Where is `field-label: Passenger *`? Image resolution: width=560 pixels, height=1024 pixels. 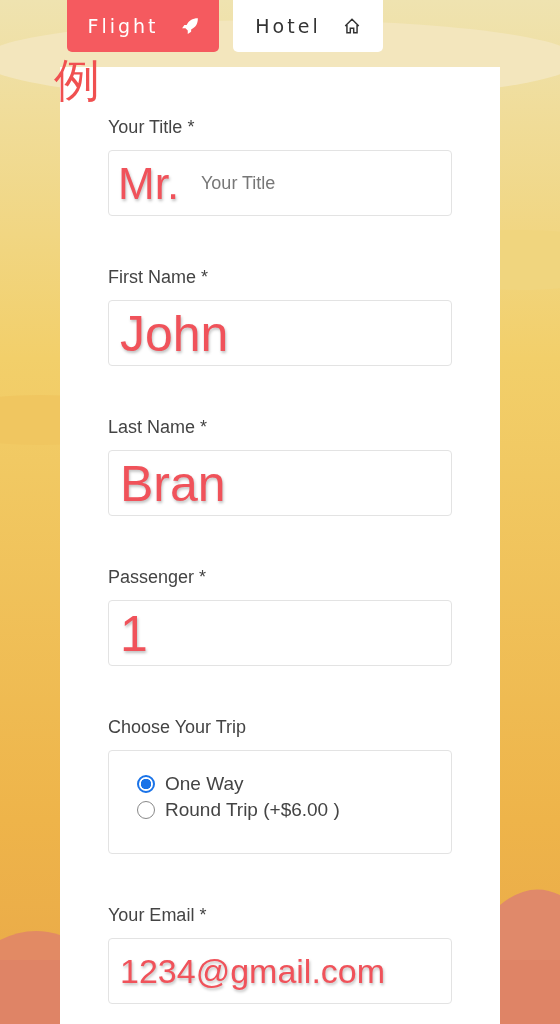 field-label: Passenger * is located at coordinates (158, 577).